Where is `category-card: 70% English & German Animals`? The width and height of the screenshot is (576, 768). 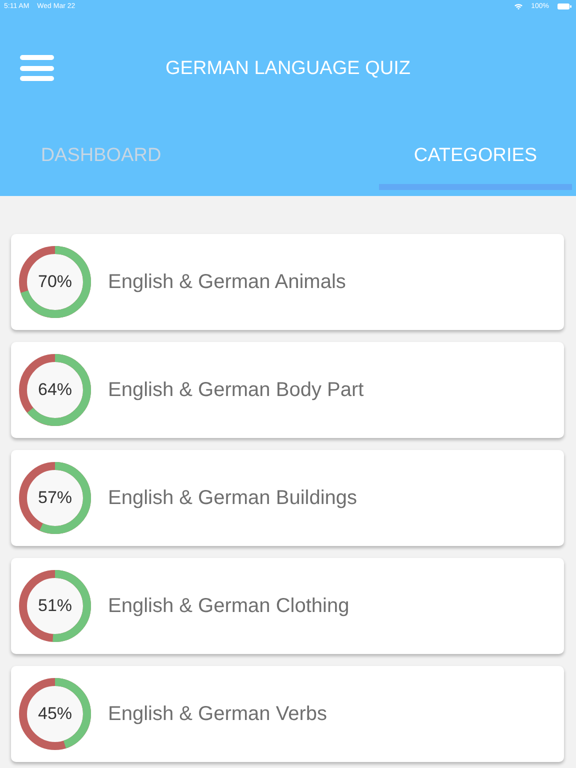
category-card: 70% English & German Animals is located at coordinates (287, 282).